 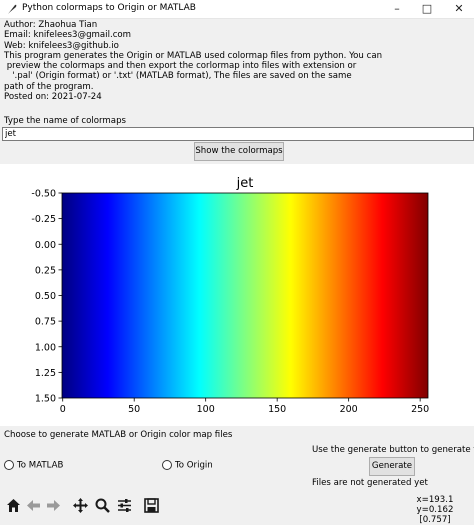 What do you see at coordinates (68, 35) in the screenshot?
I see `email-text: Email: knifelees3@gmail.com` at bounding box center [68, 35].